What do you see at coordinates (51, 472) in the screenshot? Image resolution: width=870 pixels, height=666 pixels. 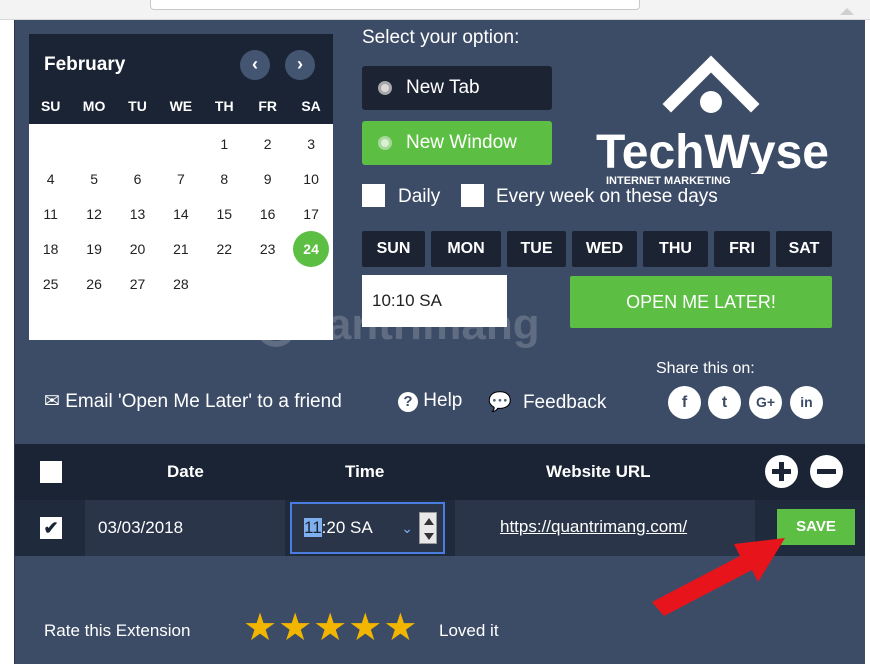 I see `select-all-checkbox` at bounding box center [51, 472].